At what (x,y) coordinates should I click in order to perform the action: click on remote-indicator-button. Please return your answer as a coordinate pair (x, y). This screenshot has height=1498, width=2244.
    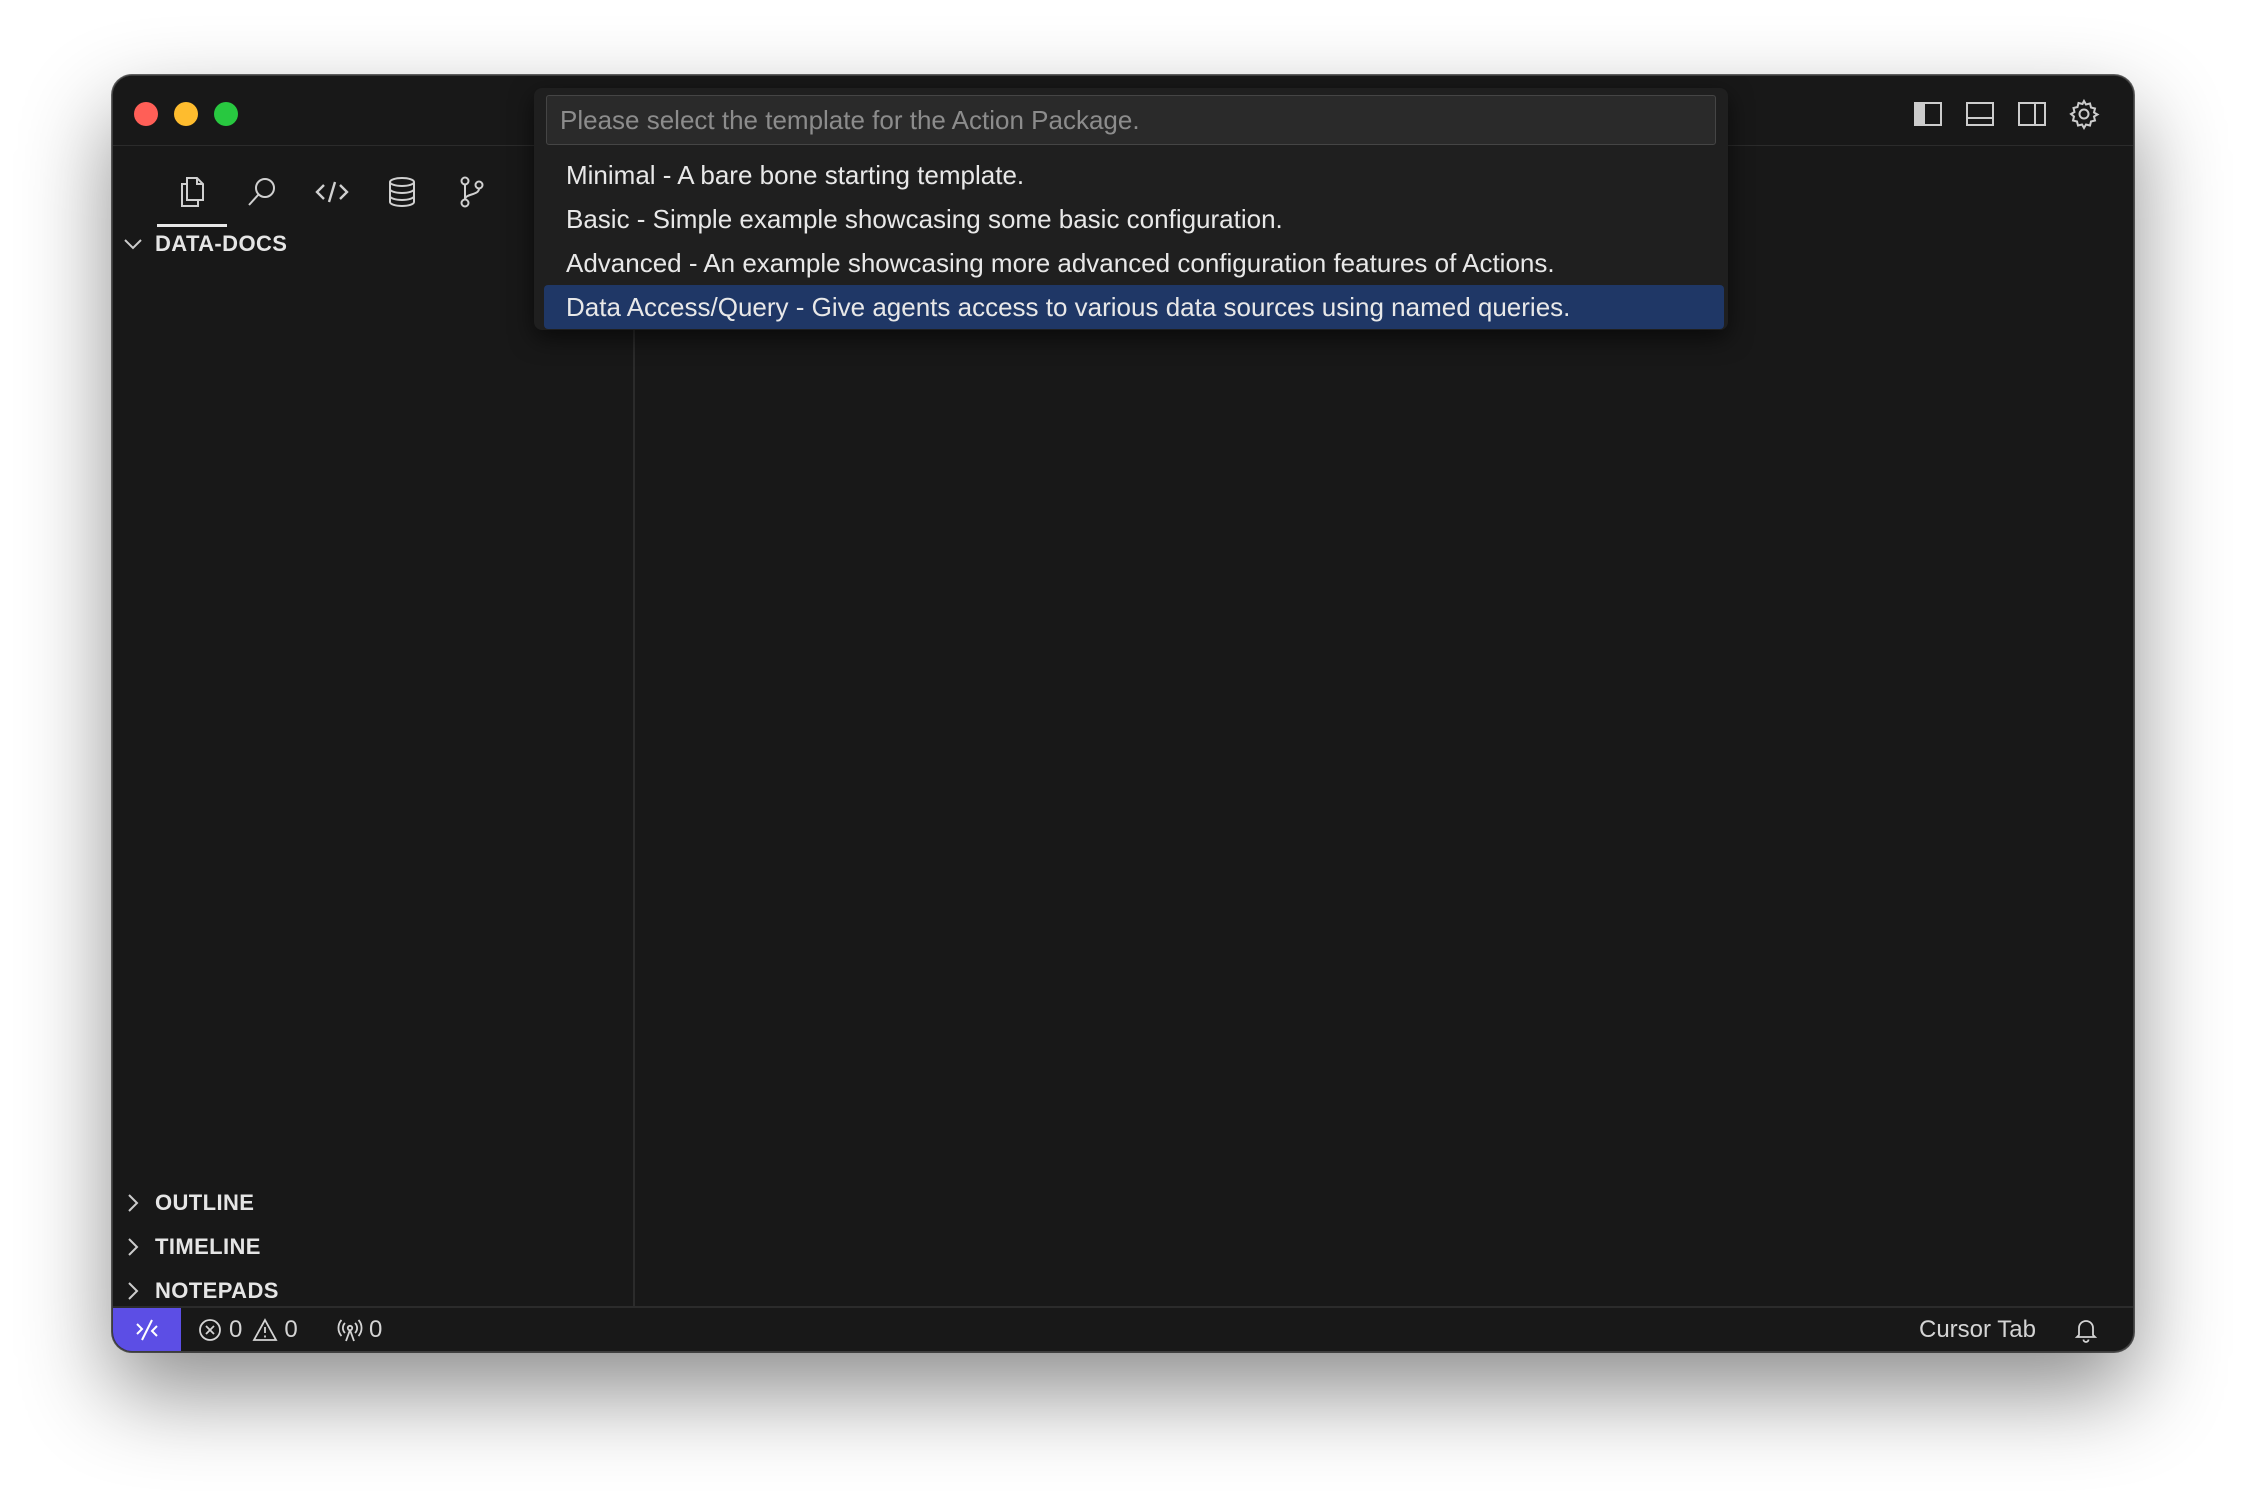
    Looking at the image, I should click on (147, 1329).